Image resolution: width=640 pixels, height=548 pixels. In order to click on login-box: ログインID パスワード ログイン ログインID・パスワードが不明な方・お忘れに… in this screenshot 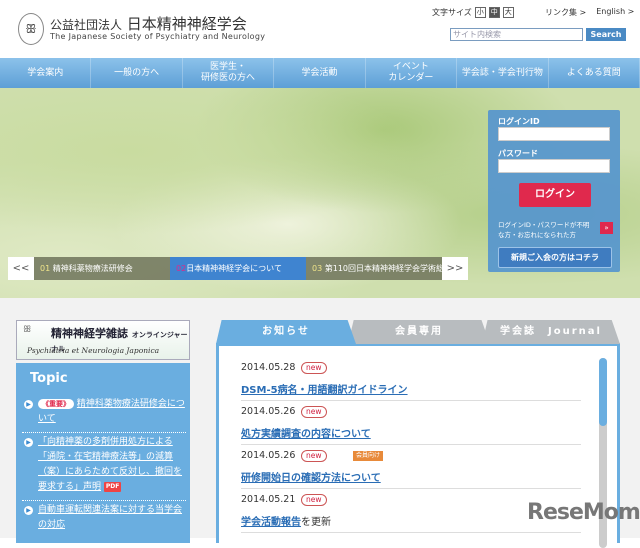, I will do `click(554, 191)`.